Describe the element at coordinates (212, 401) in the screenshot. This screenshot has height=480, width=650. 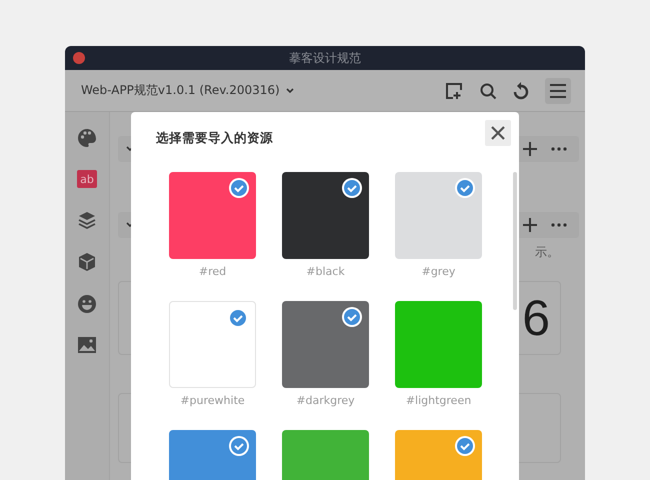
I see `swatch-label: #purewhite` at that location.